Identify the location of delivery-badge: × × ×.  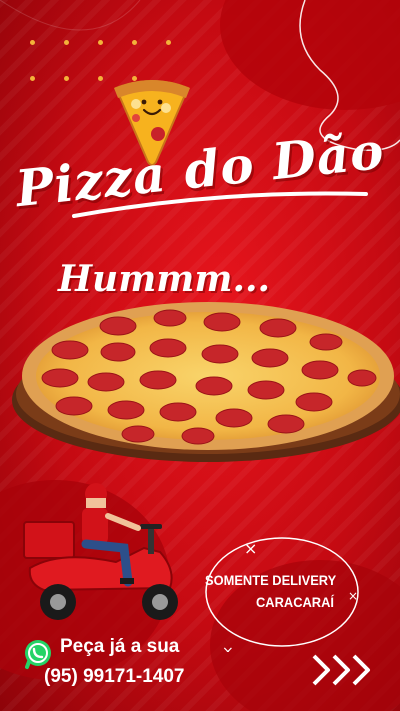
(282, 594).